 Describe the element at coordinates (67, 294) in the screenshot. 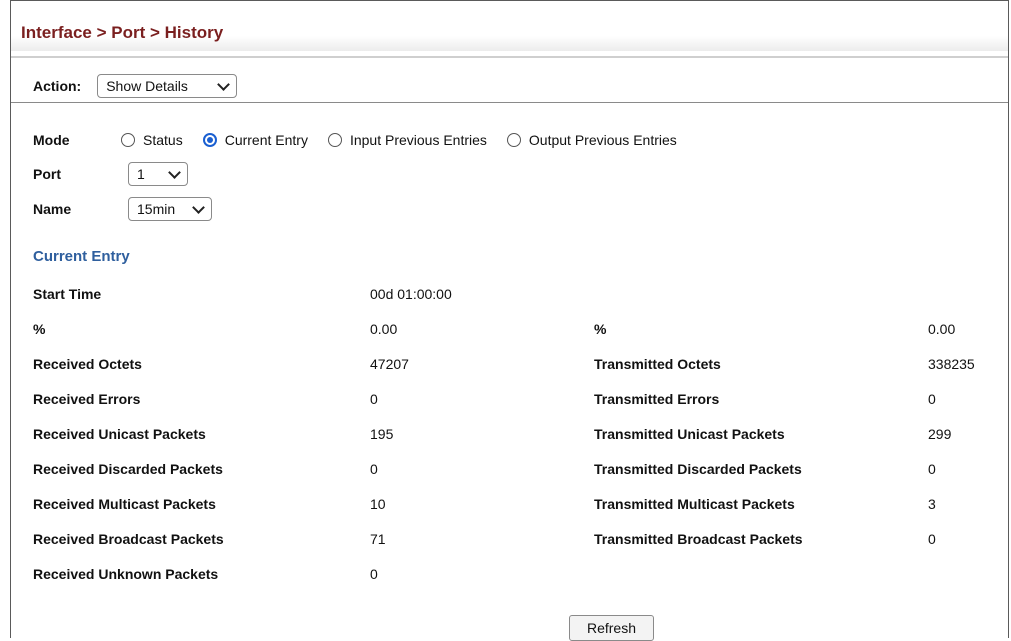

I see `stat-label: Start Time` at that location.